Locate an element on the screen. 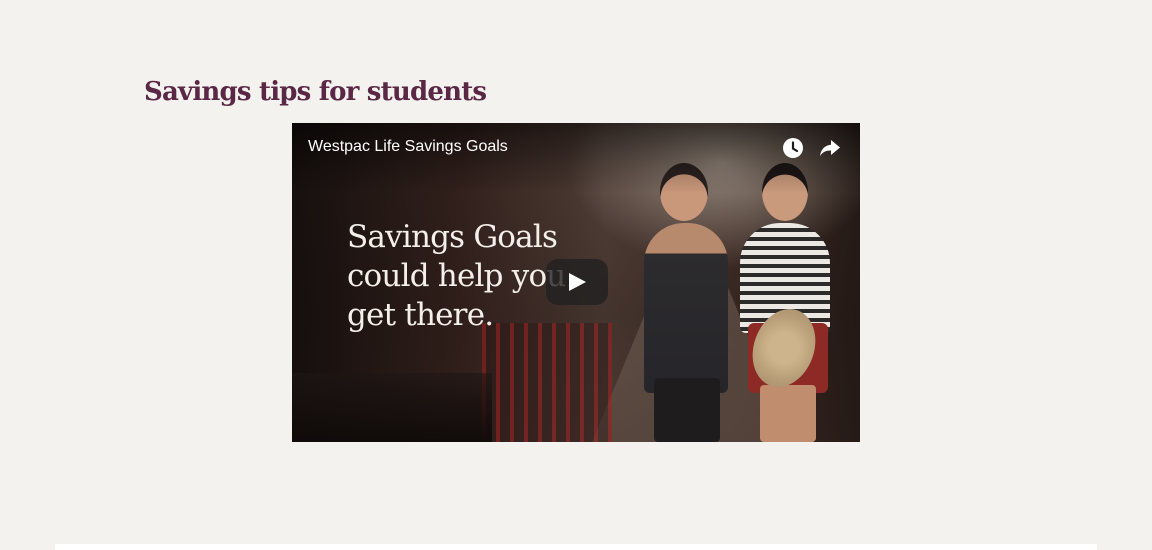 This screenshot has height=550, width=1152. video-title: Westpac Life Savings Goals is located at coordinates (408, 147).